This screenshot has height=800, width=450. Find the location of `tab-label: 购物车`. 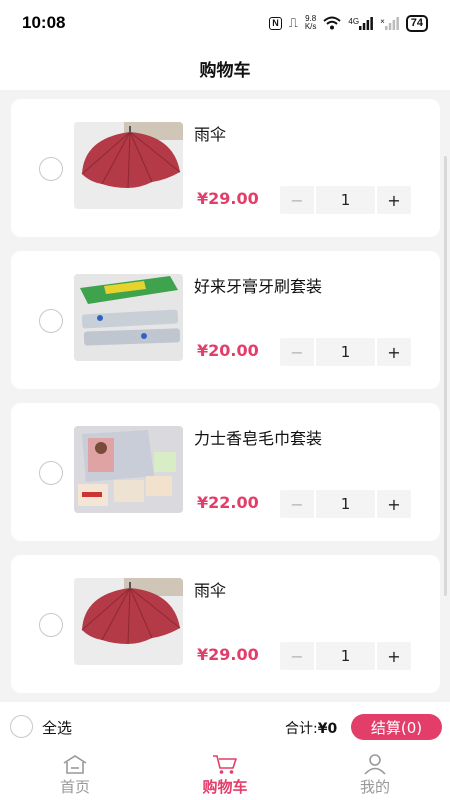

tab-label: 购物车 is located at coordinates (225, 787).